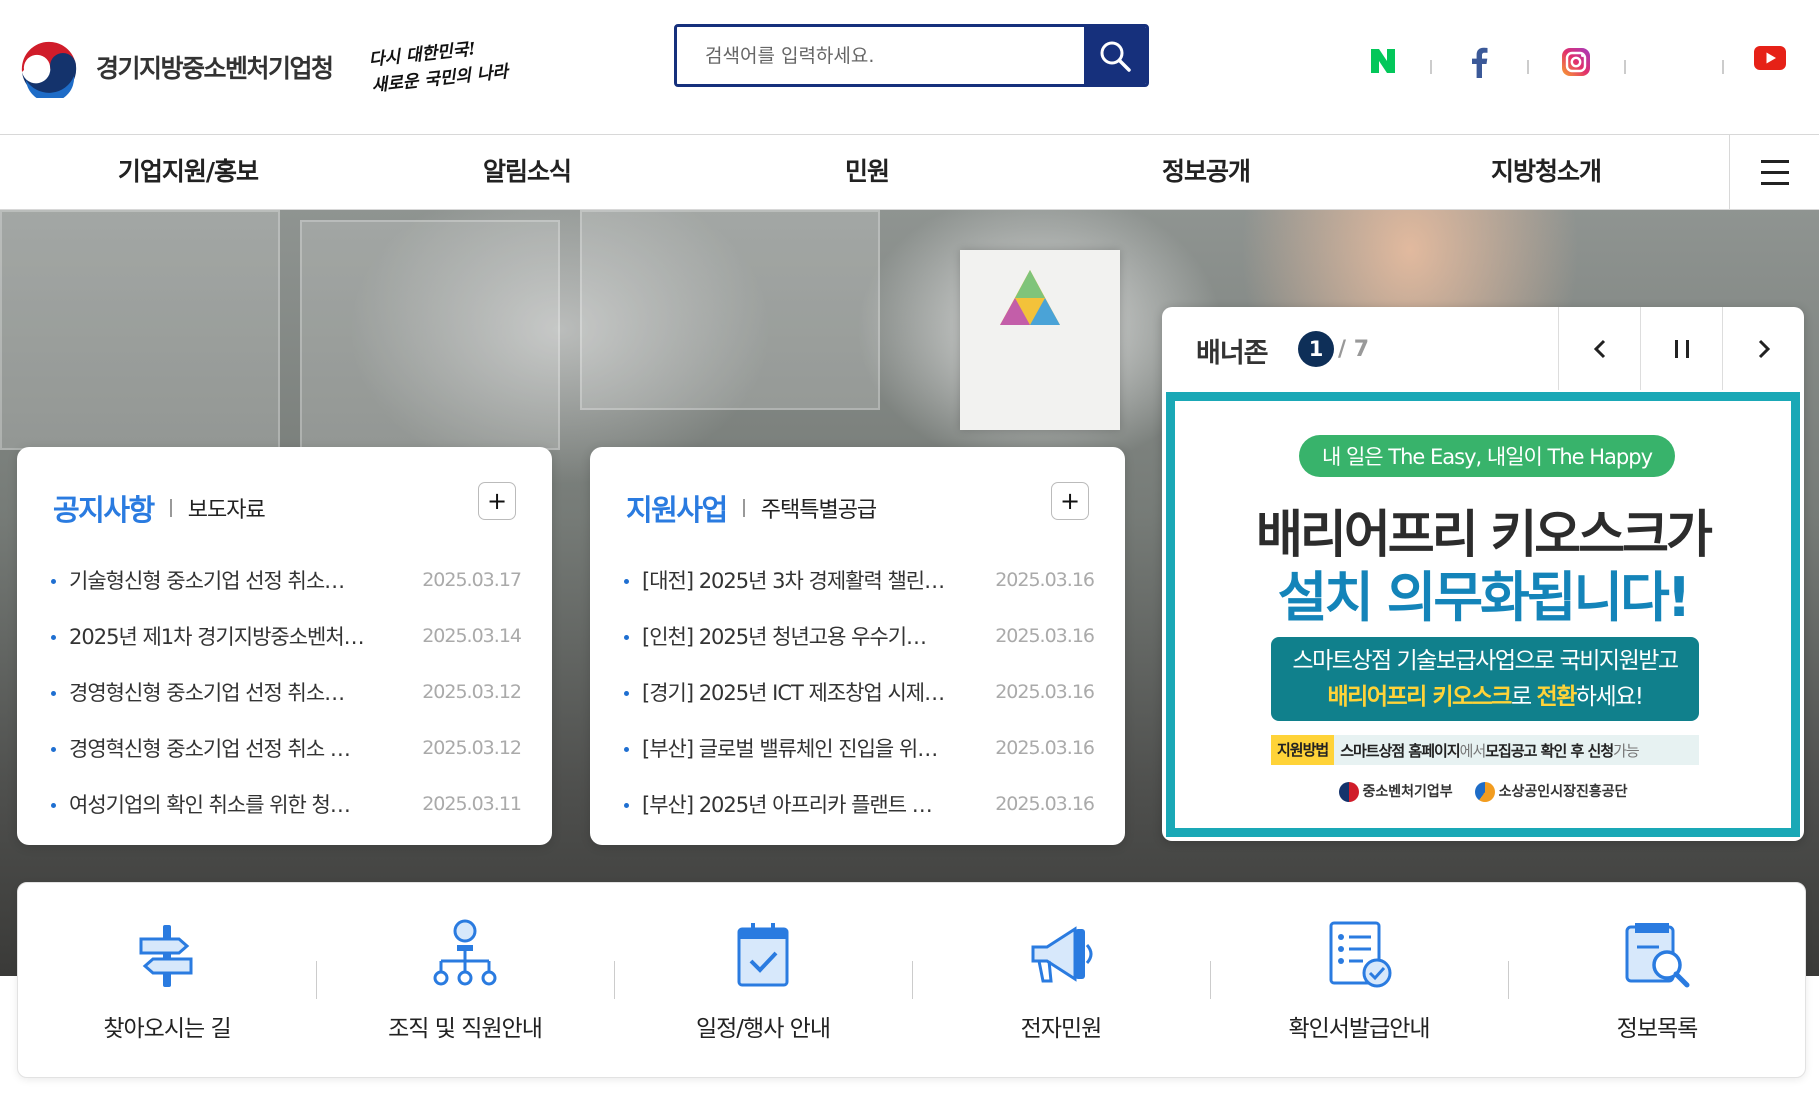 The height and width of the screenshot is (1105, 1819). I want to click on hamburger-menu-icon, so click(1774, 172).